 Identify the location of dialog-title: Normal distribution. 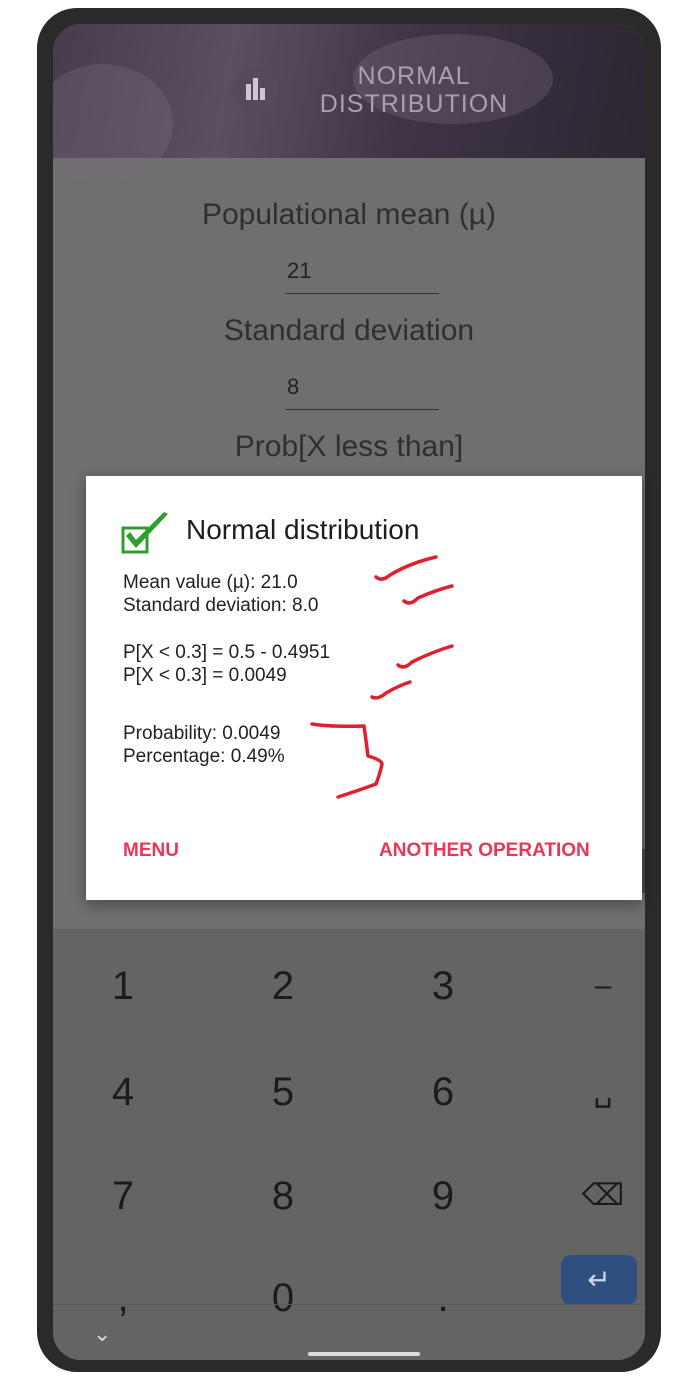
(303, 529).